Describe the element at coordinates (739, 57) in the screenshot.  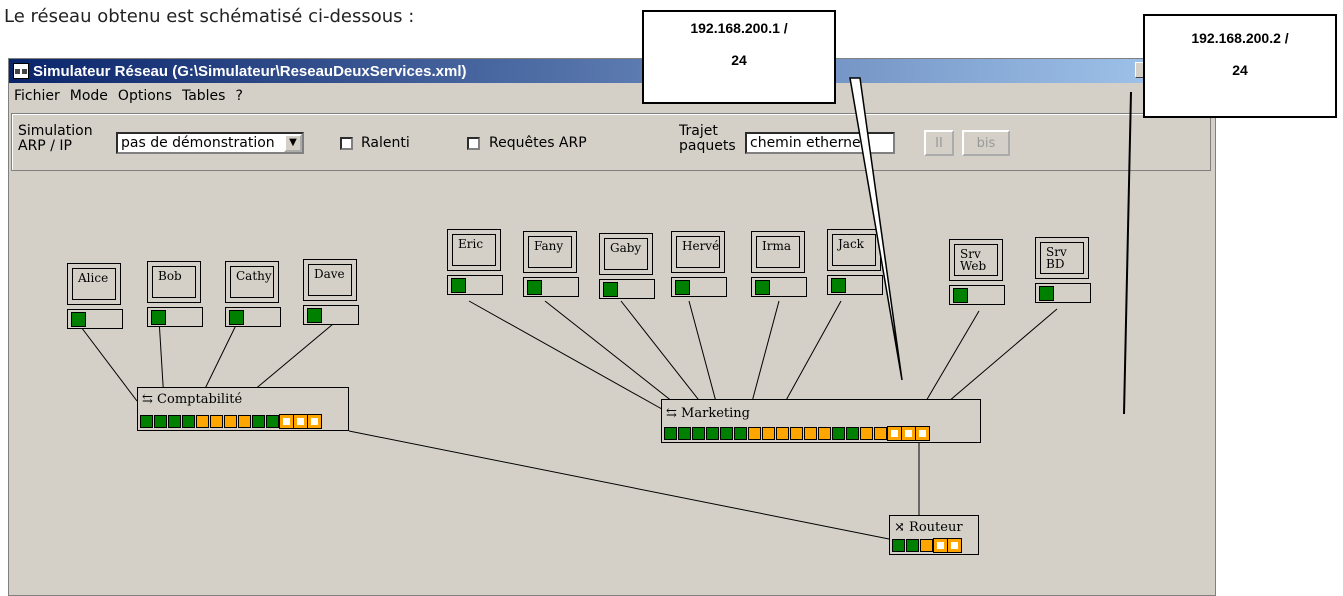
I see `ip-callout-left: 192.168.200.1 /24` at that location.